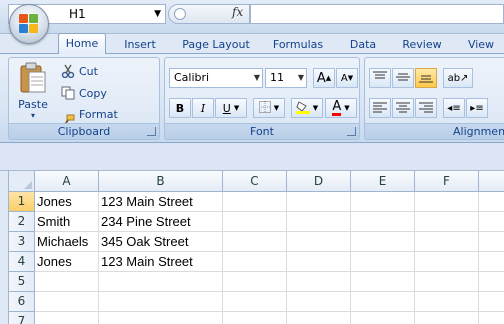 The height and width of the screenshot is (324, 504). What do you see at coordinates (447, 262) in the screenshot?
I see `cell-f4` at bounding box center [447, 262].